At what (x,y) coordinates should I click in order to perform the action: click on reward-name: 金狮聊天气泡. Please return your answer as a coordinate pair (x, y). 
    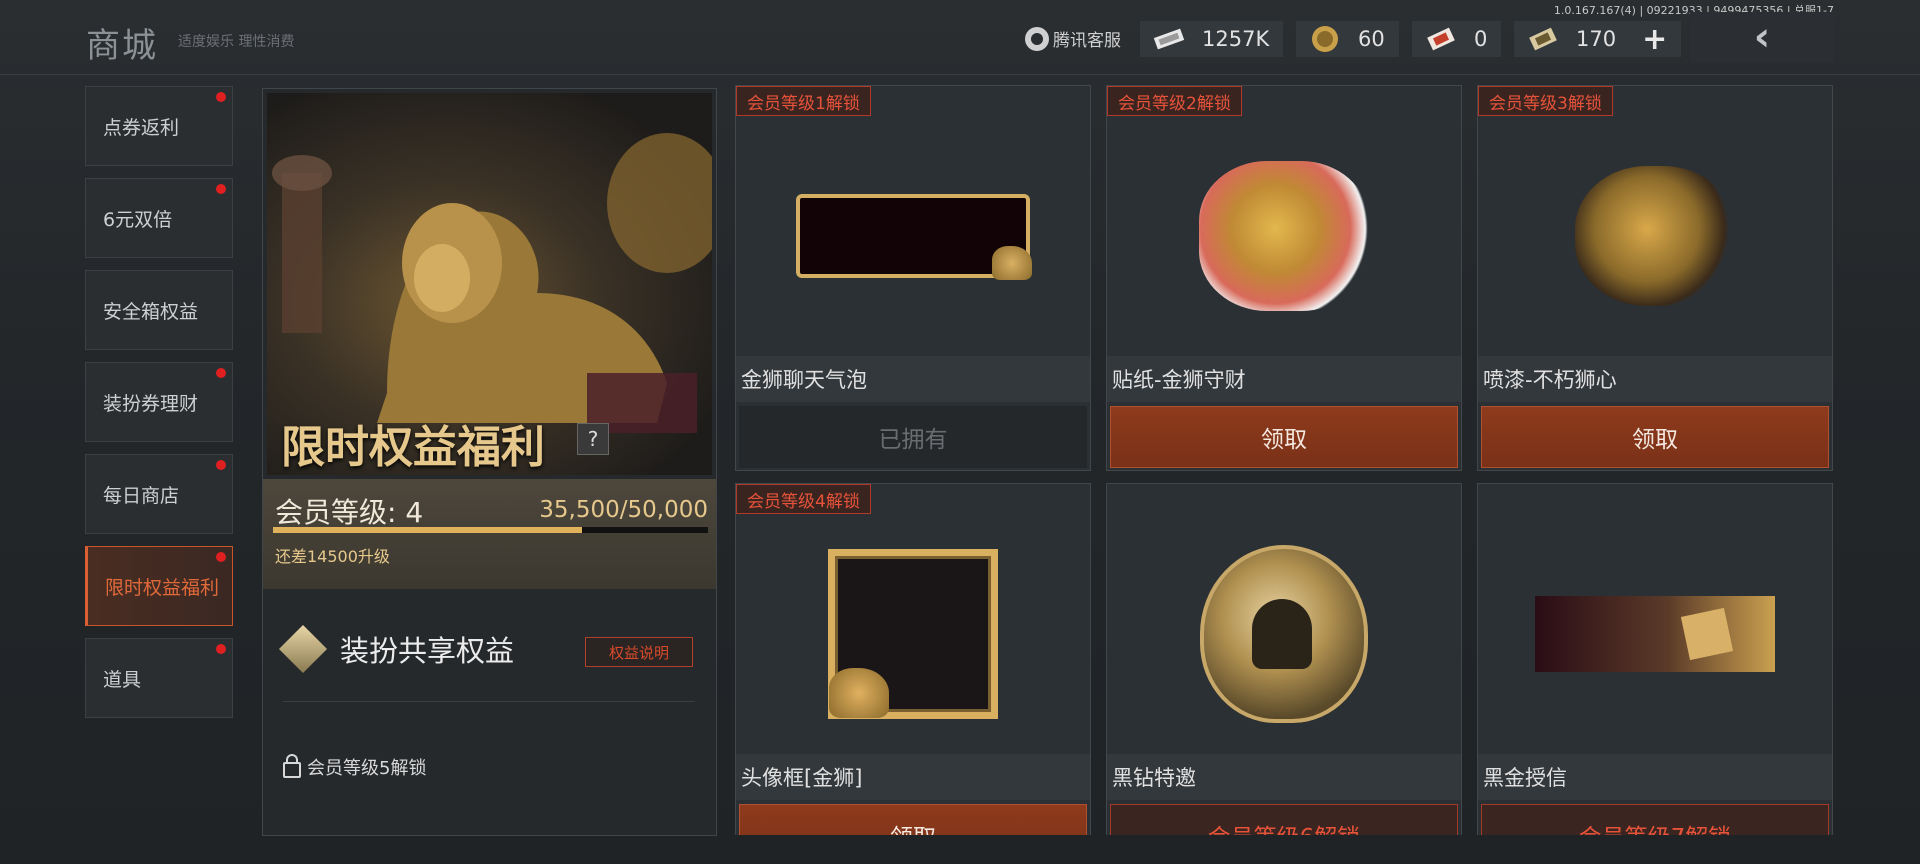
    Looking at the image, I should click on (913, 379).